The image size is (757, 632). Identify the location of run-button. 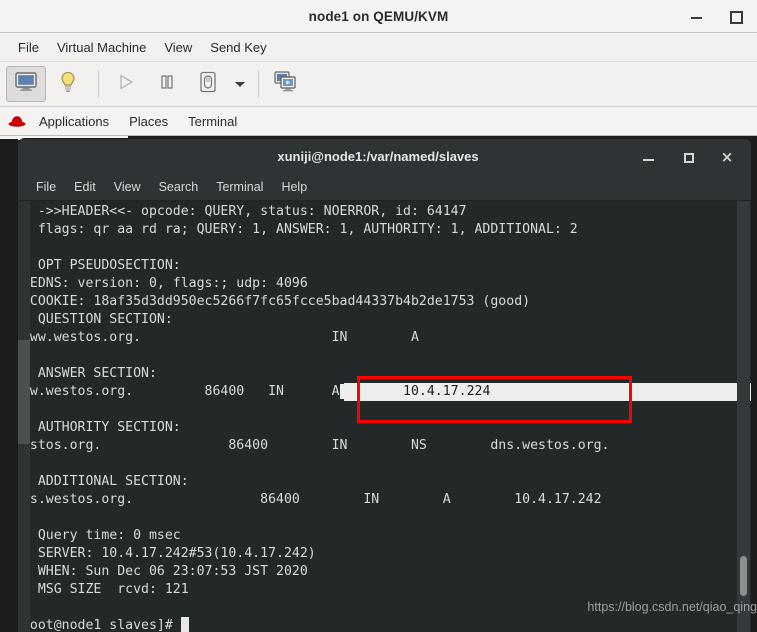
(126, 84).